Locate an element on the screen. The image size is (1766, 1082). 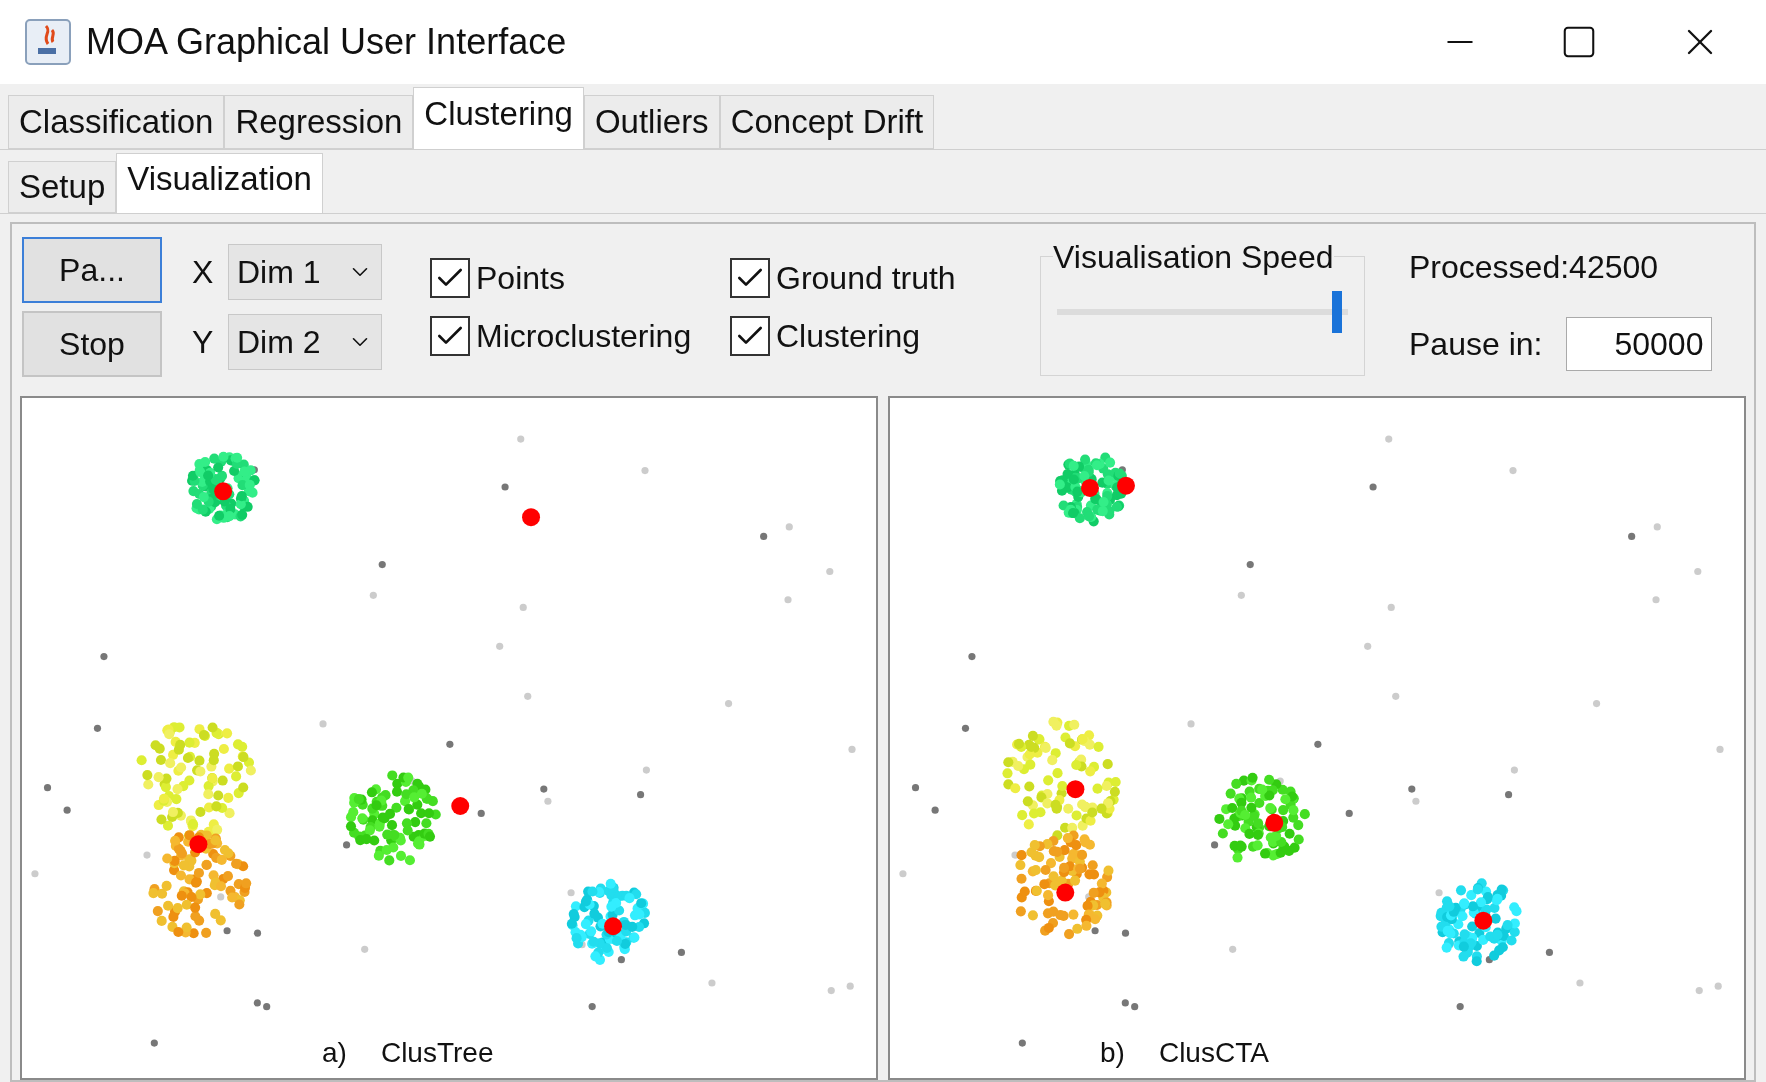
caption-name: ClusCTA is located at coordinates (1213, 1053).